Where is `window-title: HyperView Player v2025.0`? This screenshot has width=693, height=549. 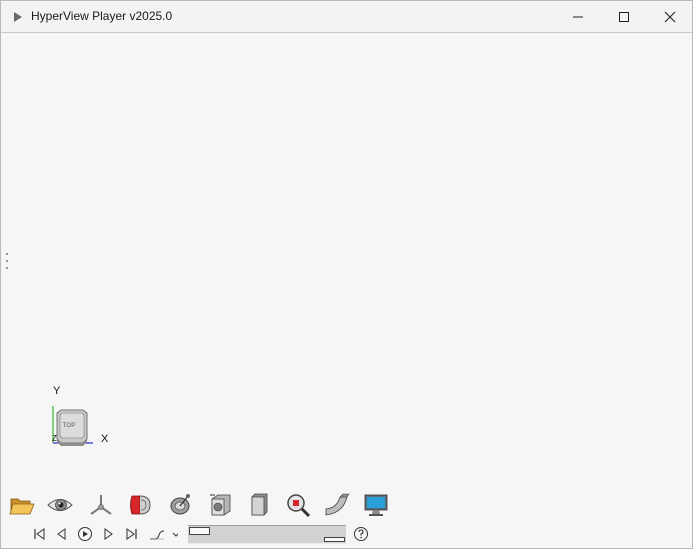 window-title: HyperView Player v2025.0 is located at coordinates (102, 16).